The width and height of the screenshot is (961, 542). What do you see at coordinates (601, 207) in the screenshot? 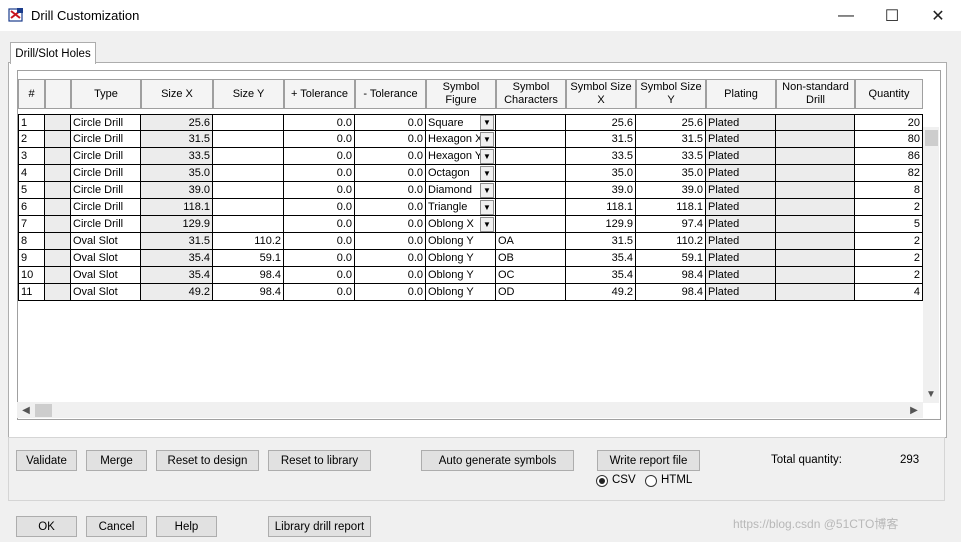
I see `table-cell-col-symbol-size-x: 118.1` at bounding box center [601, 207].